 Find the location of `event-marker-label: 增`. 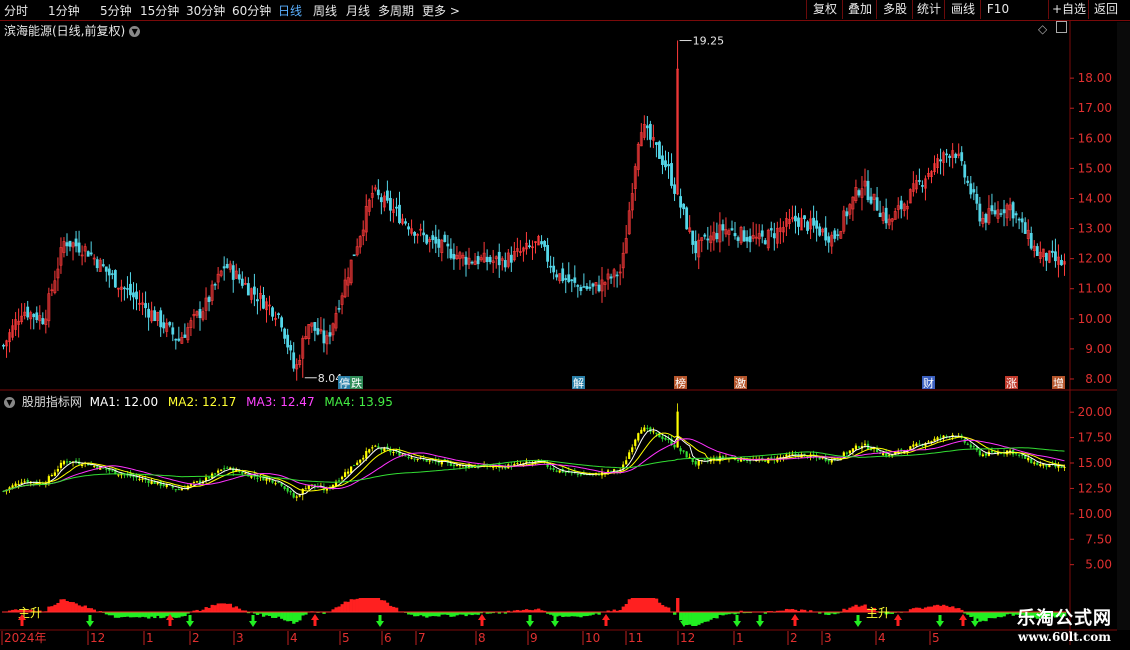

event-marker-label: 增 is located at coordinates (1058, 383).